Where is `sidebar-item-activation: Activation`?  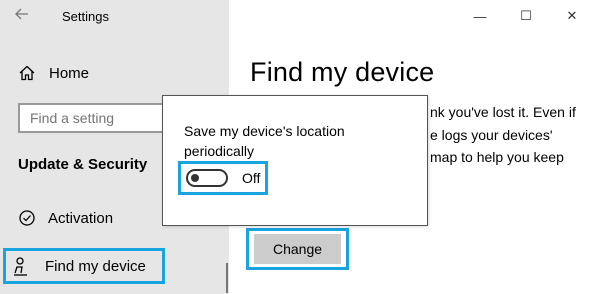
sidebar-item-activation: Activation is located at coordinates (65, 218).